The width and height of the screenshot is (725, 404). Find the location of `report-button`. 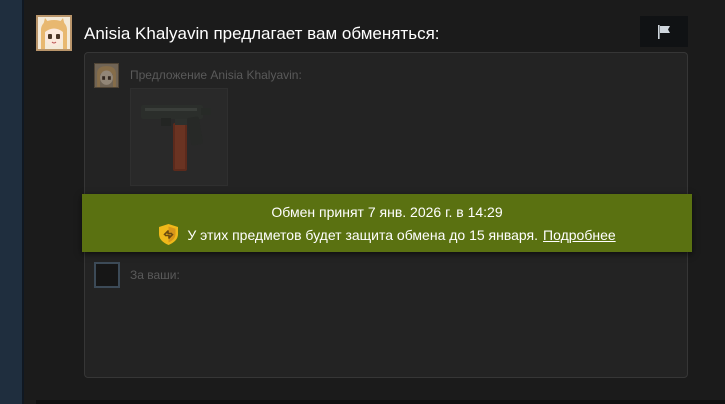

report-button is located at coordinates (664, 31).